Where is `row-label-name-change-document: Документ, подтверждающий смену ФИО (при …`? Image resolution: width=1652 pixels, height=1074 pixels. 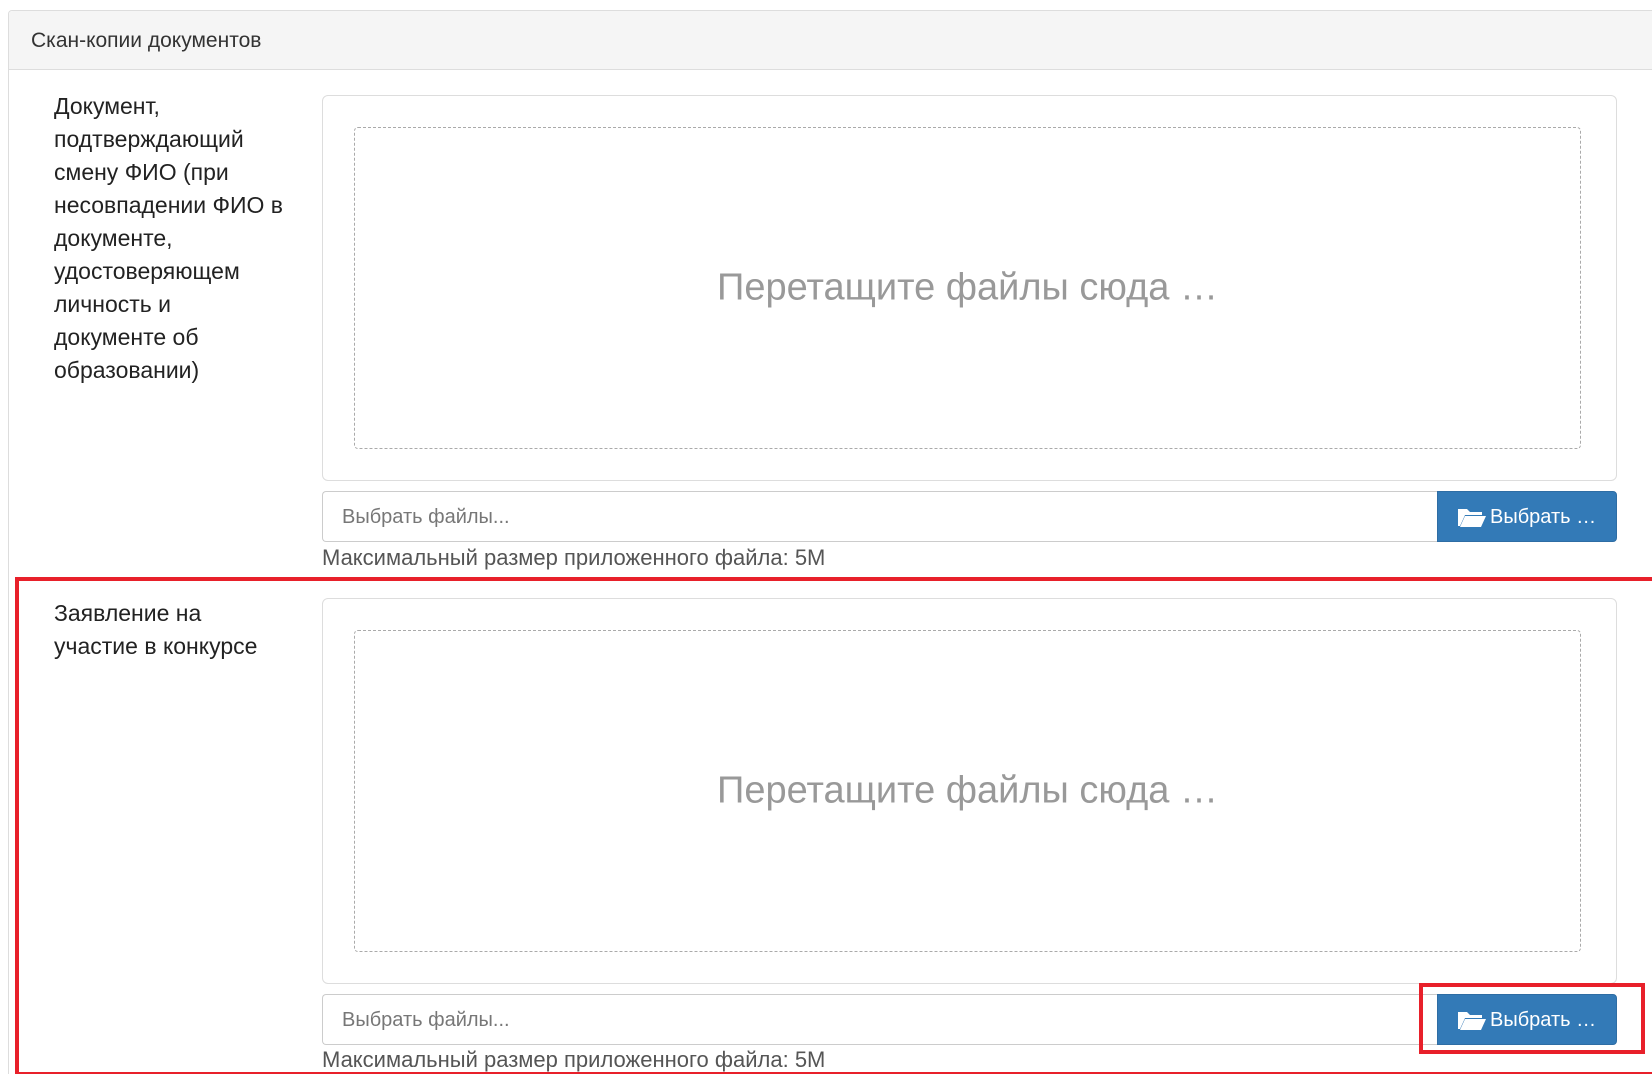 row-label-name-change-document: Документ, подтверждающий смену ФИО (при … is located at coordinates (169, 238).